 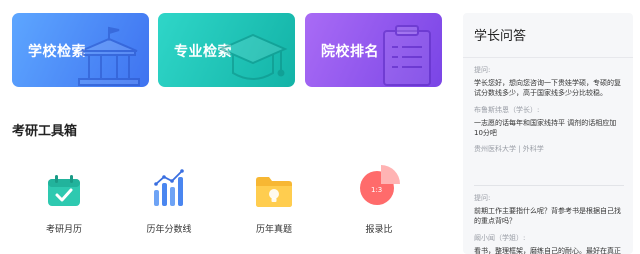 What do you see at coordinates (545, 128) in the screenshot?
I see `answer-text: 一志愿的话每年和国家线持平 调剂的话相应加10分吧` at bounding box center [545, 128].